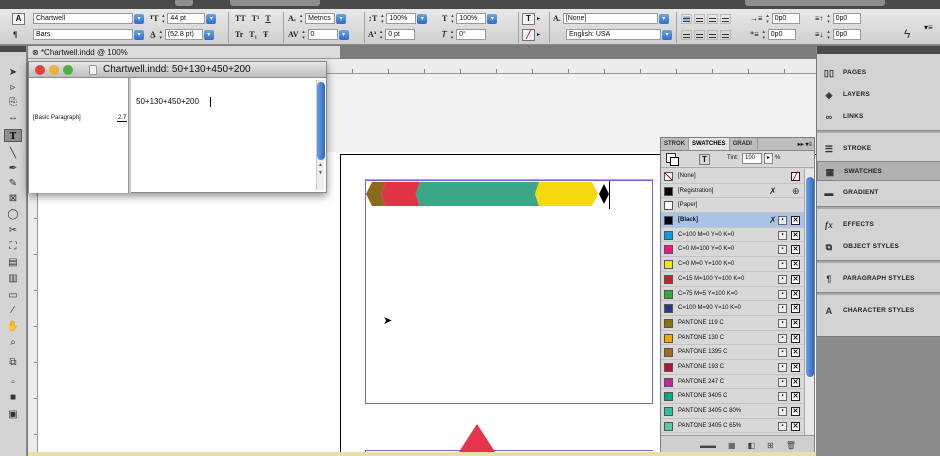 Image resolution: width=940 pixels, height=456 pixels. What do you see at coordinates (907, 34) in the screenshot?
I see `quick-apply-icon: ϟ` at bounding box center [907, 34].